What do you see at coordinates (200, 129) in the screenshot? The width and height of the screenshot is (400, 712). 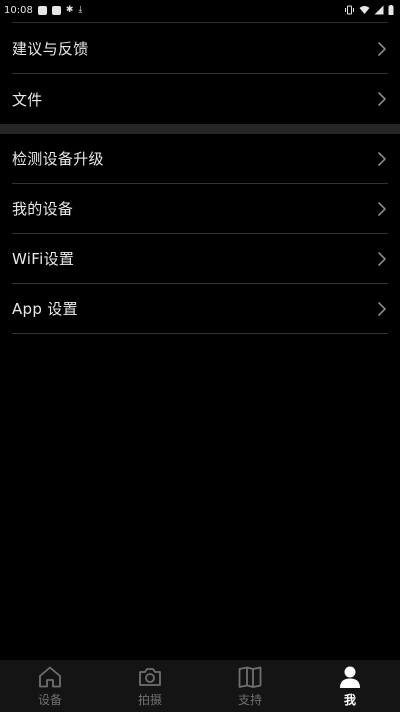 I see `section-separator` at bounding box center [200, 129].